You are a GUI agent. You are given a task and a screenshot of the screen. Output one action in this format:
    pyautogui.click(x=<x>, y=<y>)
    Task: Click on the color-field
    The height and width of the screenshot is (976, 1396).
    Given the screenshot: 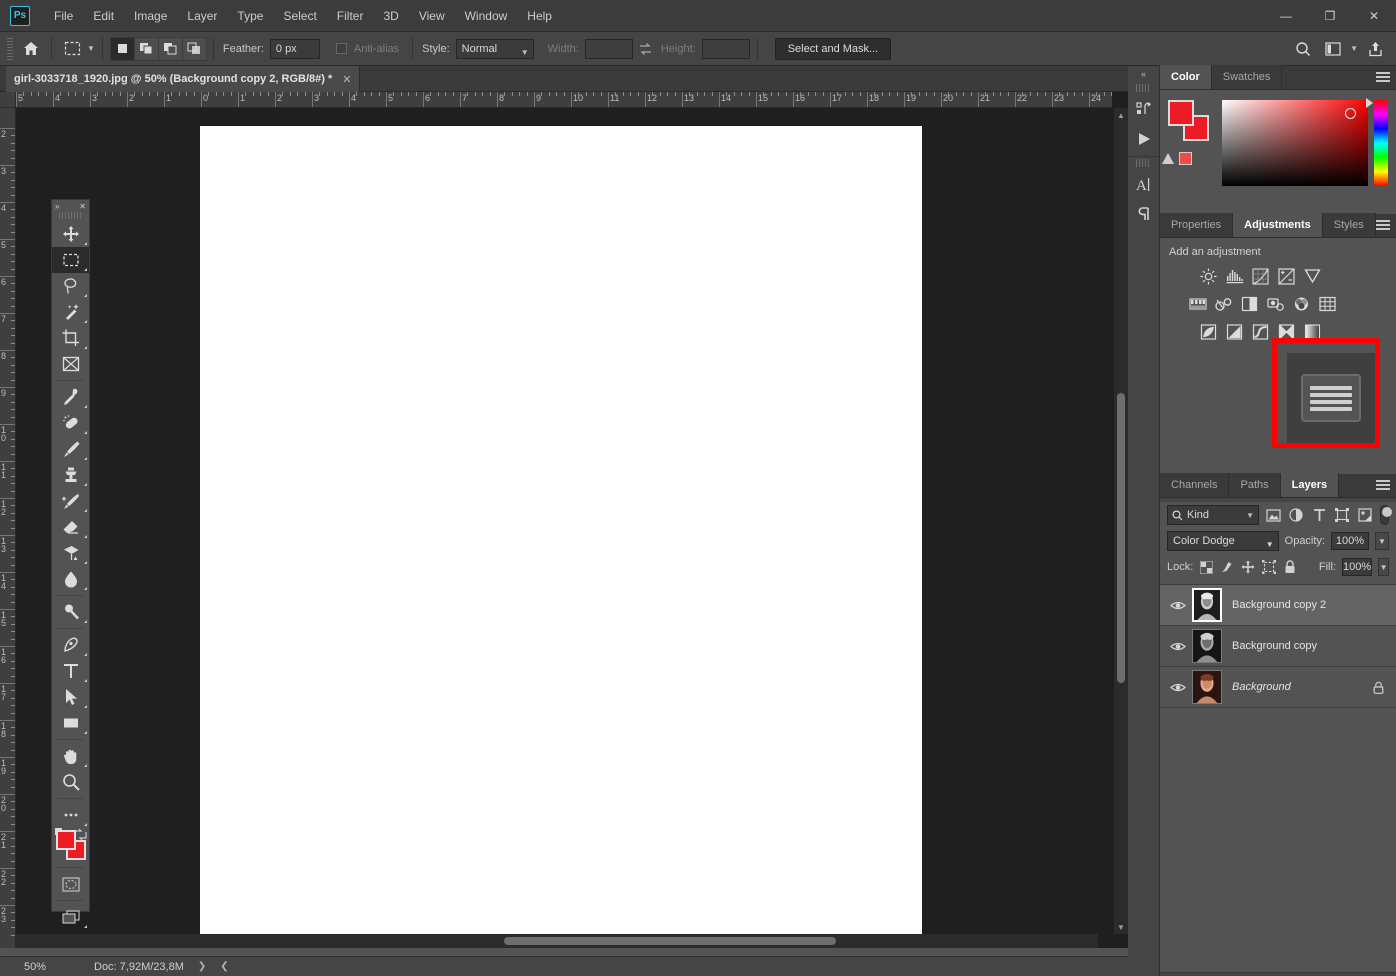 What is the action you would take?
    pyautogui.click(x=1295, y=143)
    